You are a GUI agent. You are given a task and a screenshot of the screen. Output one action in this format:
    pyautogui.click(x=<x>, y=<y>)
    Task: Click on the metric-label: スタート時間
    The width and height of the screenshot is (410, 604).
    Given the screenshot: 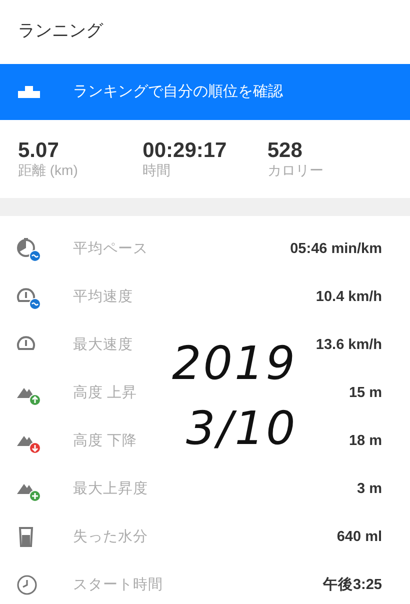 What is the action you would take?
    pyautogui.click(x=118, y=586)
    